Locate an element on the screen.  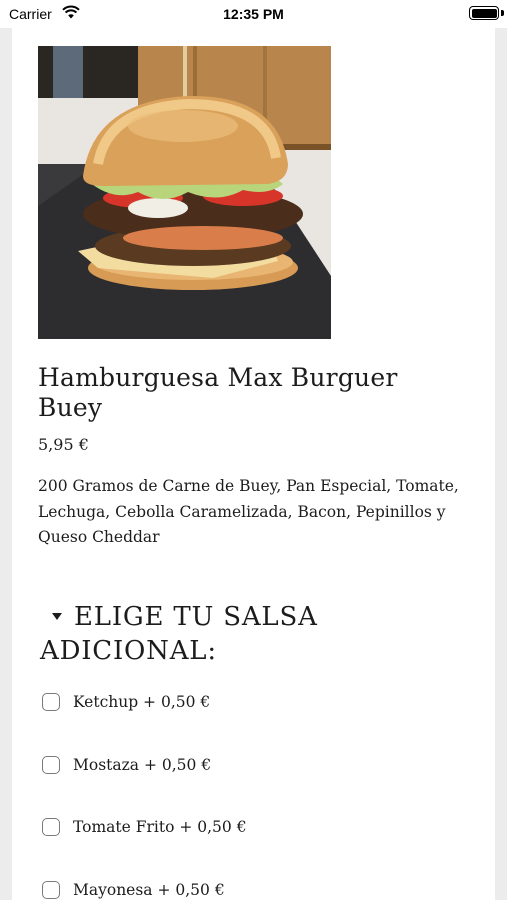
status-bar: Carrier 12:35 PM is located at coordinates (253, 14).